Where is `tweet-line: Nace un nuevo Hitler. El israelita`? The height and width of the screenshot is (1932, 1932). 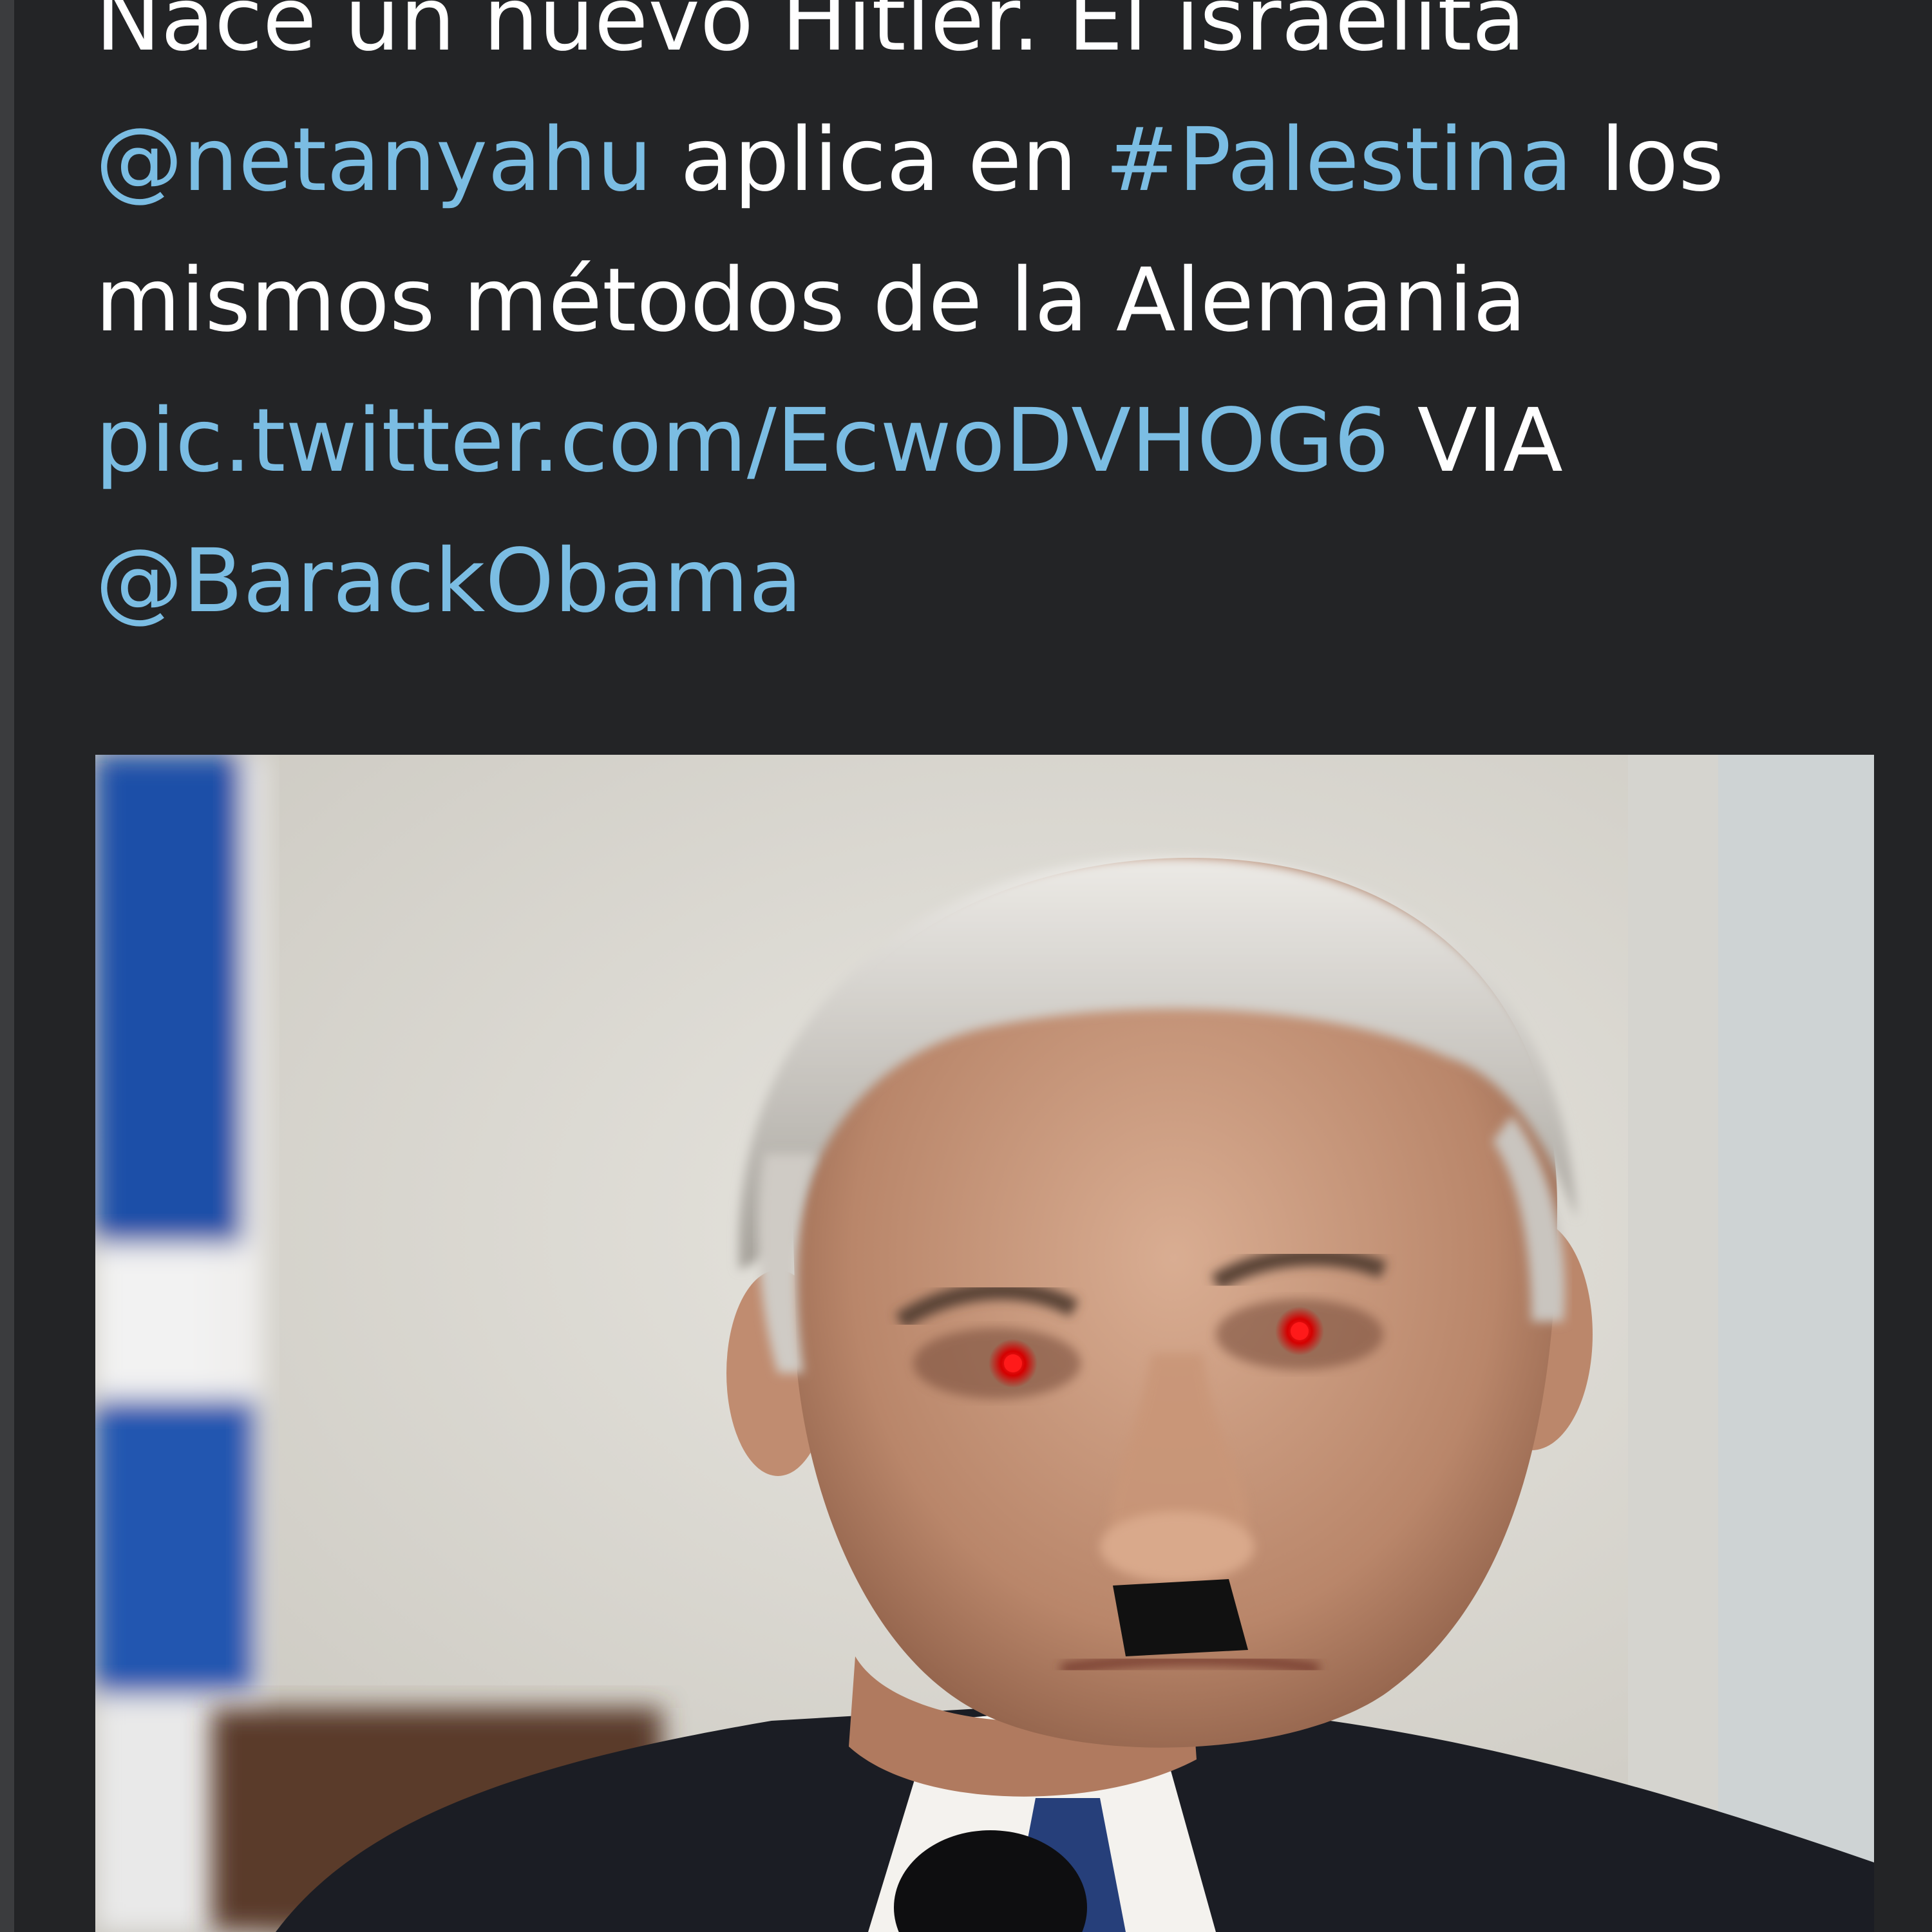 tweet-line: Nace un nuevo Hitler. El israelita is located at coordinates (997, 45).